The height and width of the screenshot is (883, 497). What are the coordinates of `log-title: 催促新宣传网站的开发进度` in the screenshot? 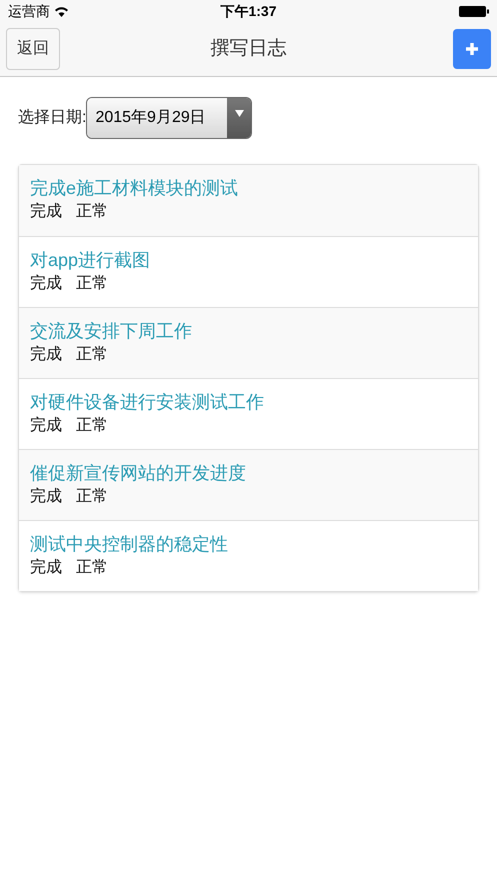 It's located at (138, 473).